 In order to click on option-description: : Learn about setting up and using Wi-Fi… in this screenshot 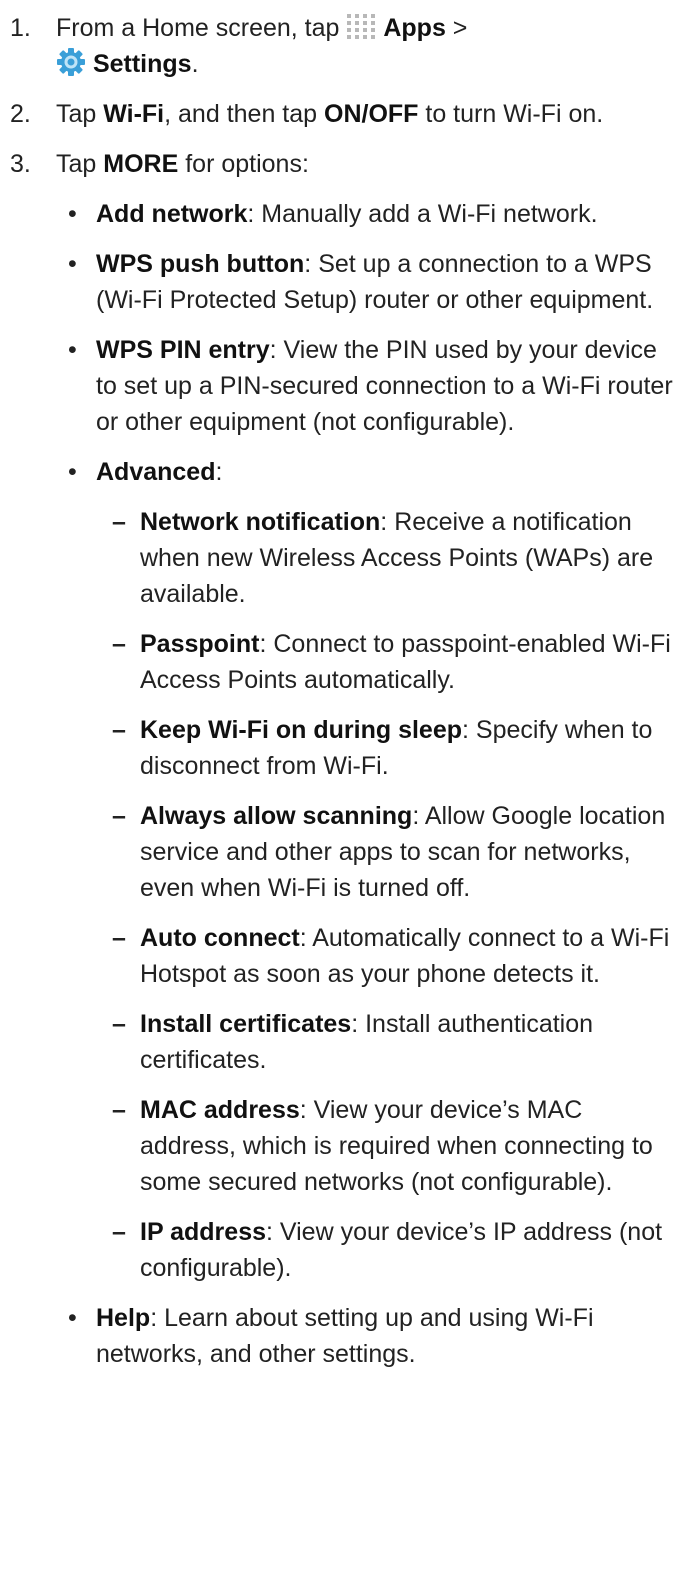, I will do `click(345, 1336)`.